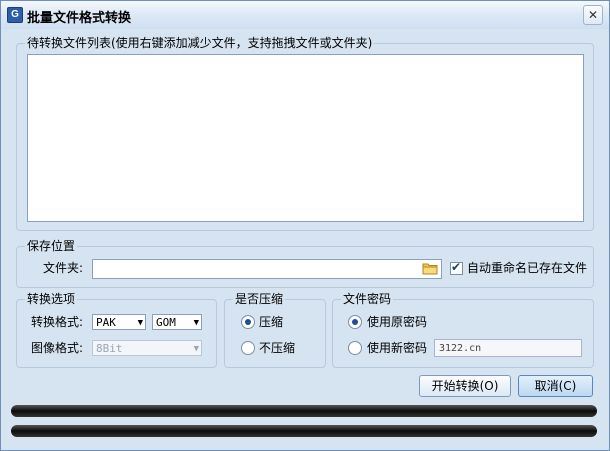  Describe the element at coordinates (63, 268) in the screenshot. I see `folder-label: 文件夹:` at that location.